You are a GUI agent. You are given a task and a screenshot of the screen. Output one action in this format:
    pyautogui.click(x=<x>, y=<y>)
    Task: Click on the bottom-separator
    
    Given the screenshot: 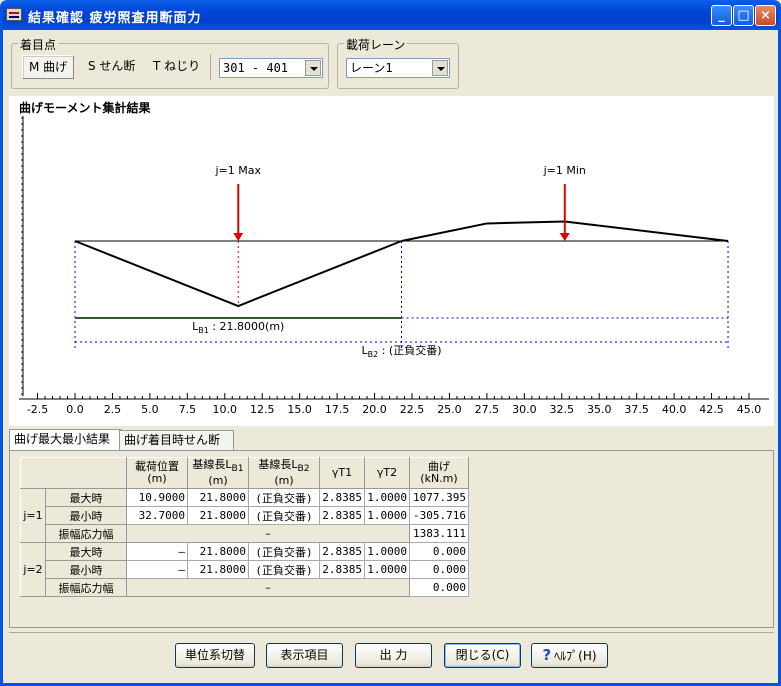 What is the action you would take?
    pyautogui.click(x=391, y=632)
    